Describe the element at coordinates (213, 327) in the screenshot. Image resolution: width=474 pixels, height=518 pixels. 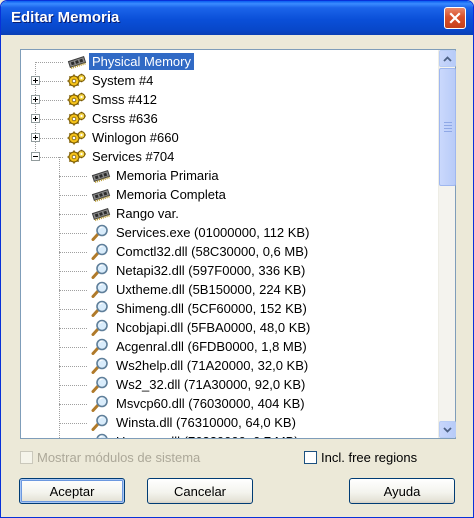
I see `tree-item-label: Ncobjapi.dll (5FBA0000, 48,0 KB)` at that location.